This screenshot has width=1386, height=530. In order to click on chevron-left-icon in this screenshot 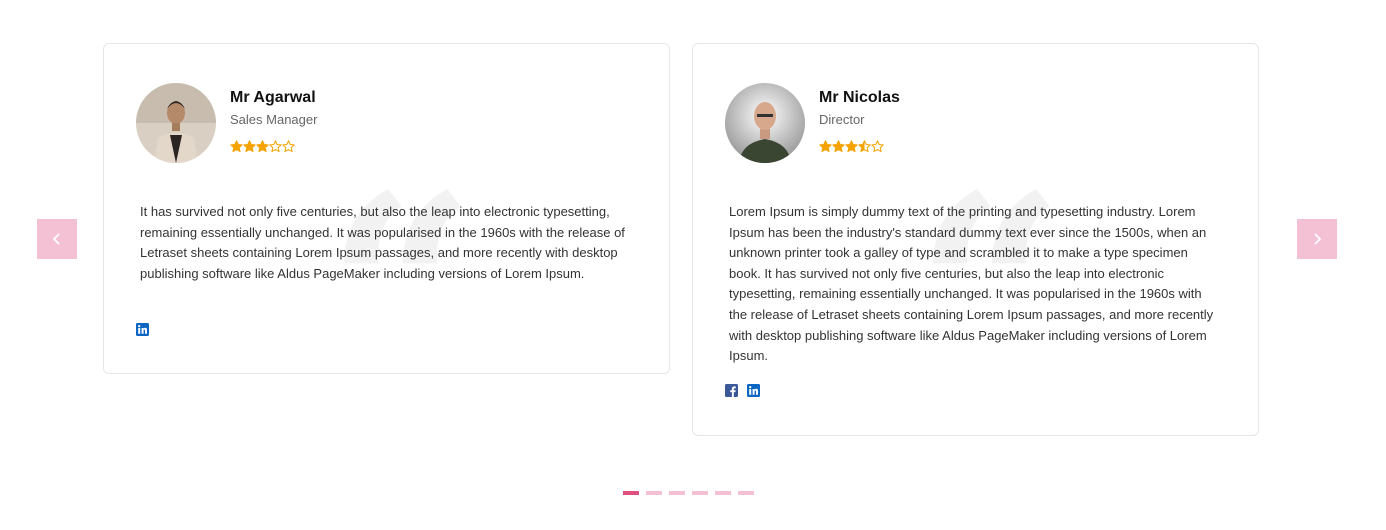, I will do `click(56, 239)`.